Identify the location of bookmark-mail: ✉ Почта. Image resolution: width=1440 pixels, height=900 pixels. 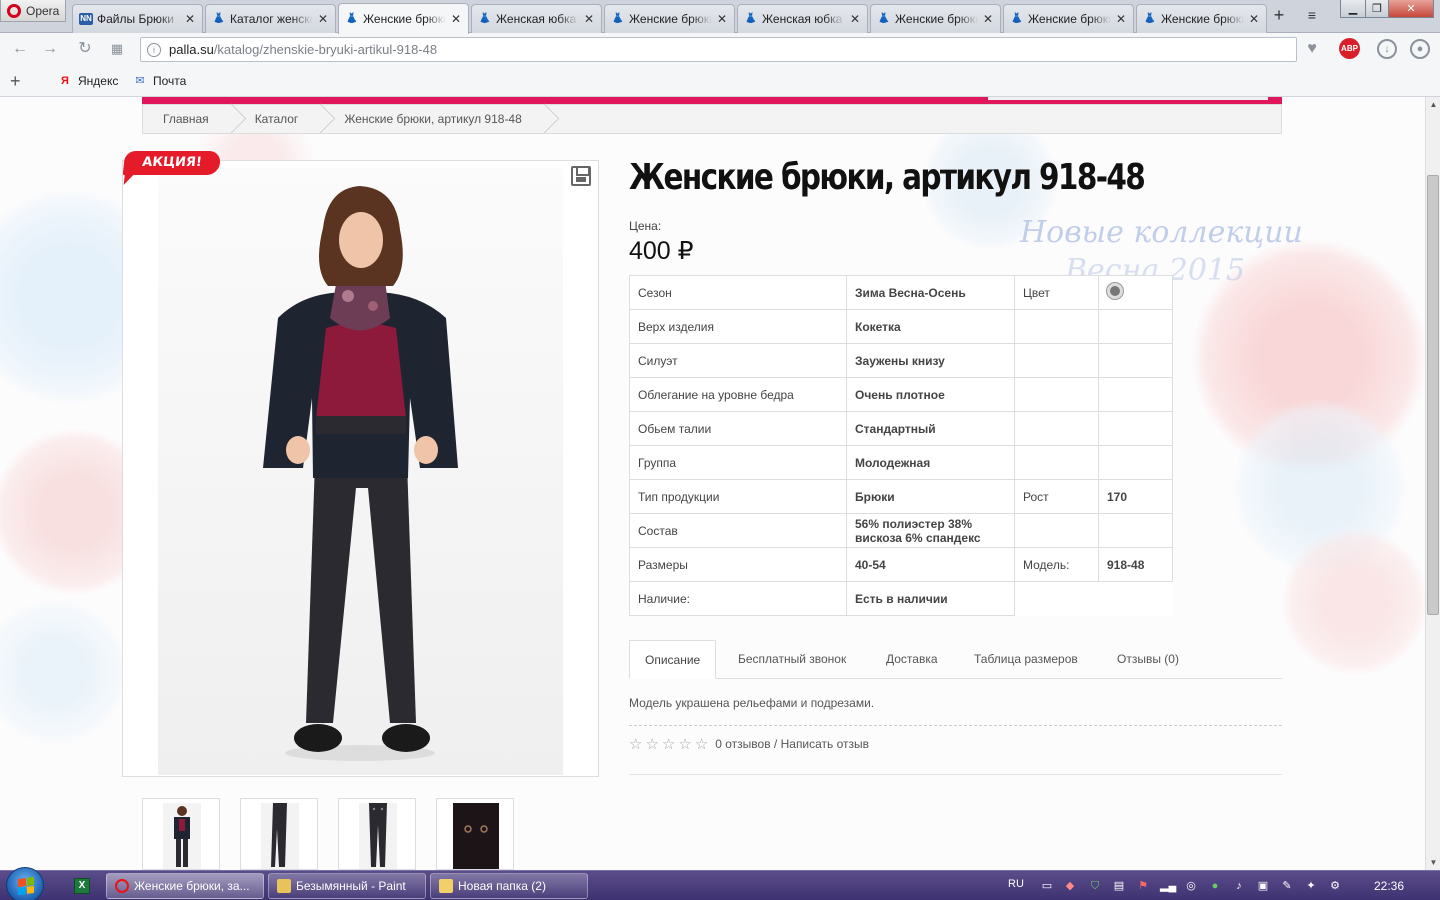
(159, 81).